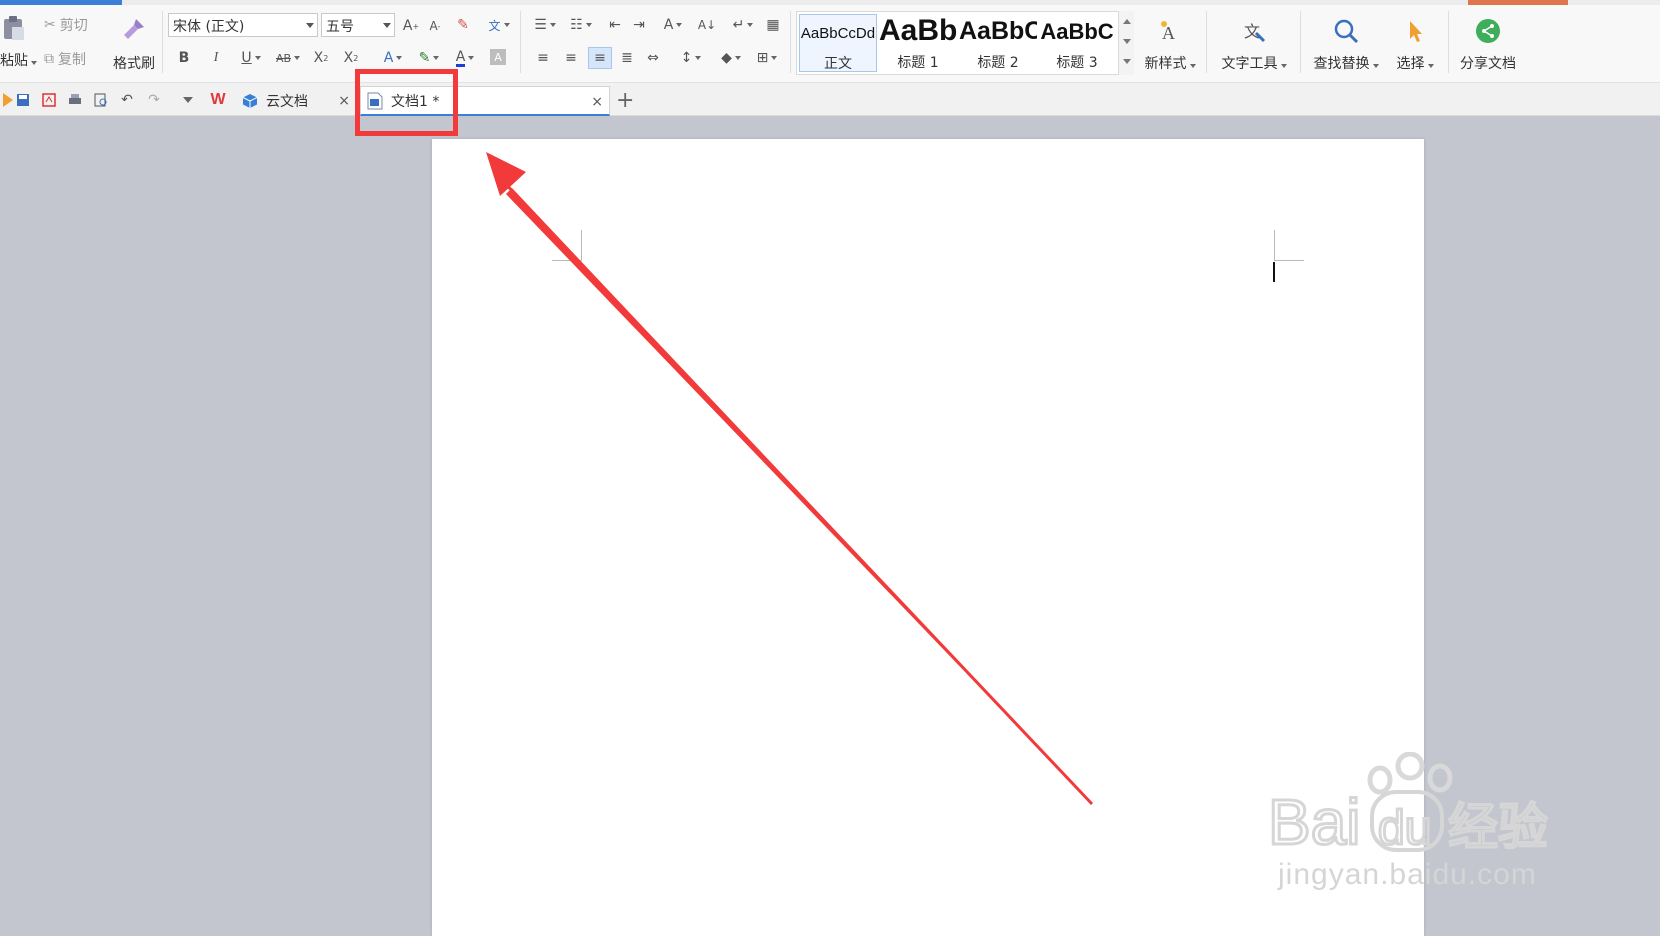  I want to click on new-style-icon: A, so click(1168, 32).